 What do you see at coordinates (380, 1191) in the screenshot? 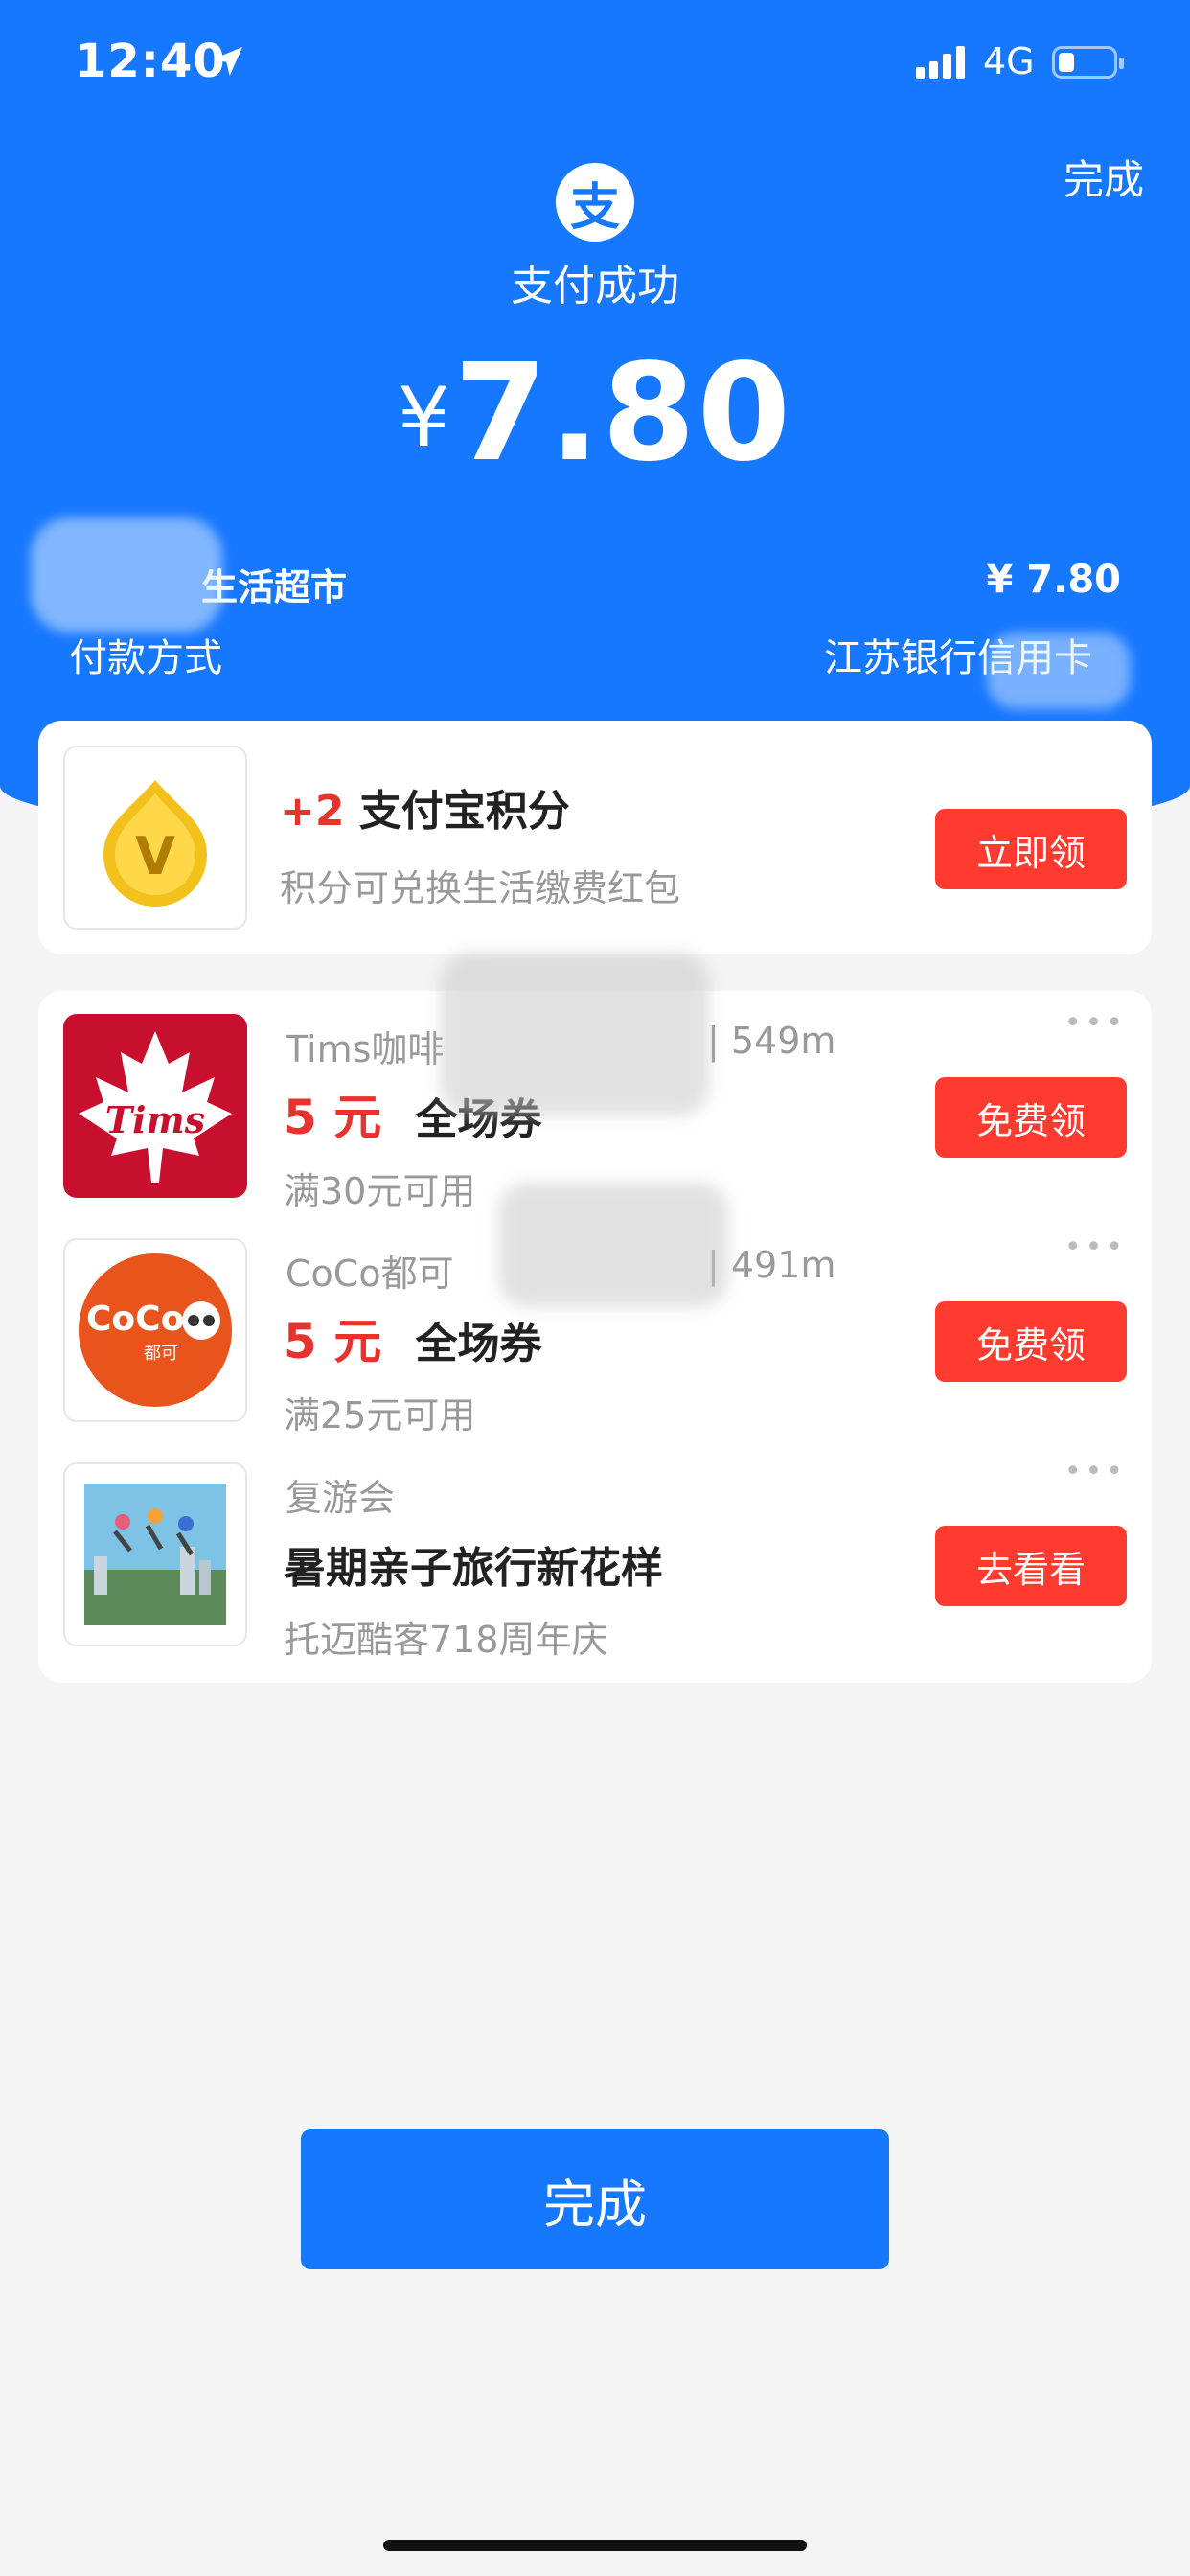
I see `offer-condition: 满30元可用` at bounding box center [380, 1191].